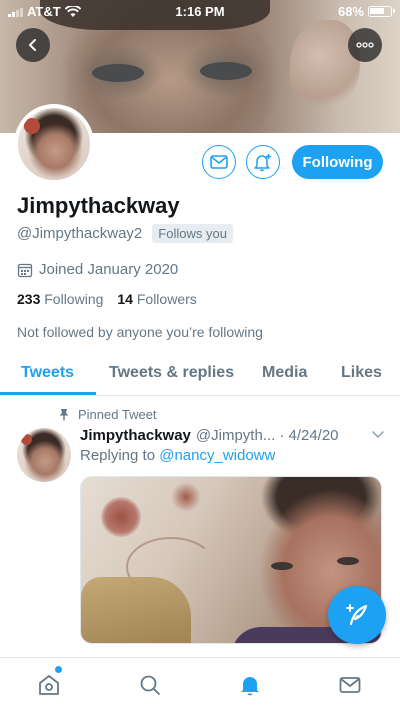 This screenshot has height=711, width=400. I want to click on chevron-down-icon, so click(378, 435).